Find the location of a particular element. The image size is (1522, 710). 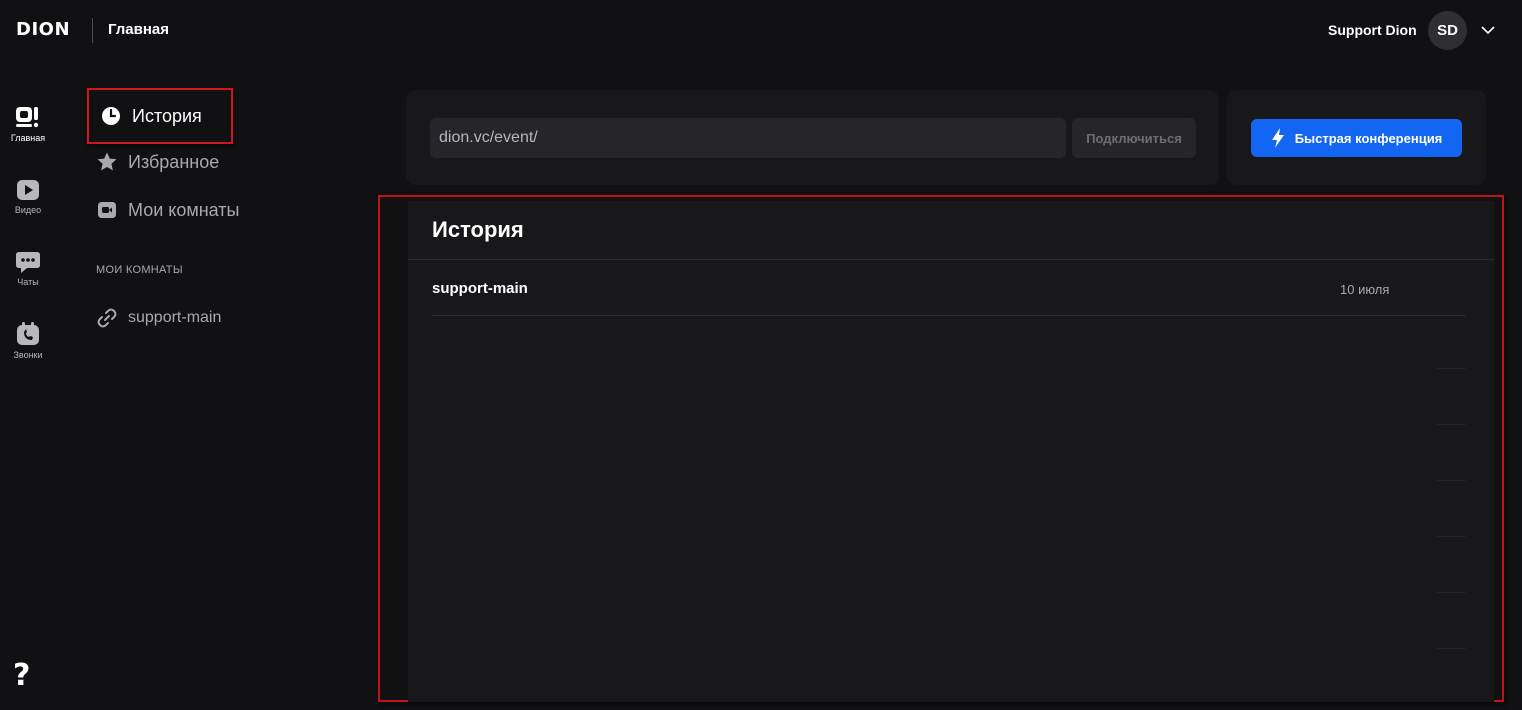

rail-item-chats: Чаты is located at coordinates (28, 280).